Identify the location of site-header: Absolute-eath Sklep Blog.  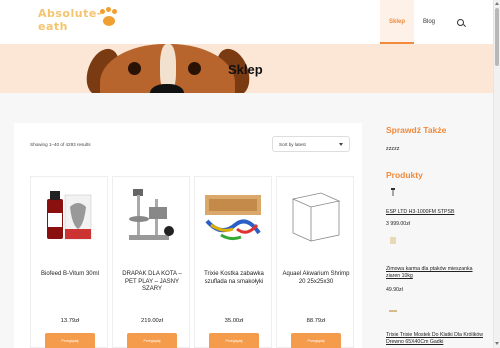
(246, 22).